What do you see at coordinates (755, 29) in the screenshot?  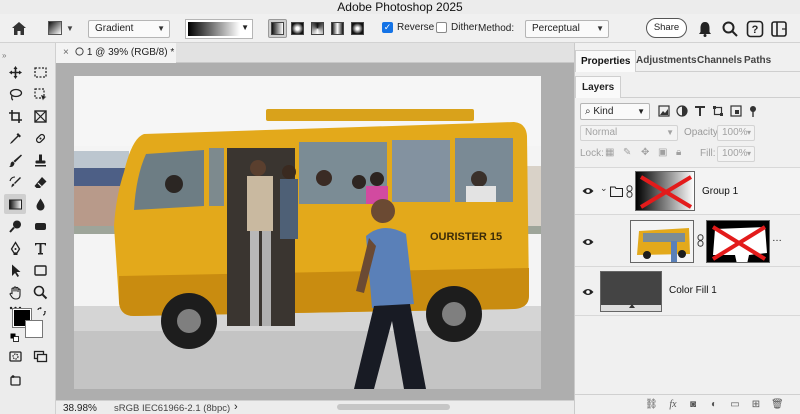 I see `help-icon: ?` at bounding box center [755, 29].